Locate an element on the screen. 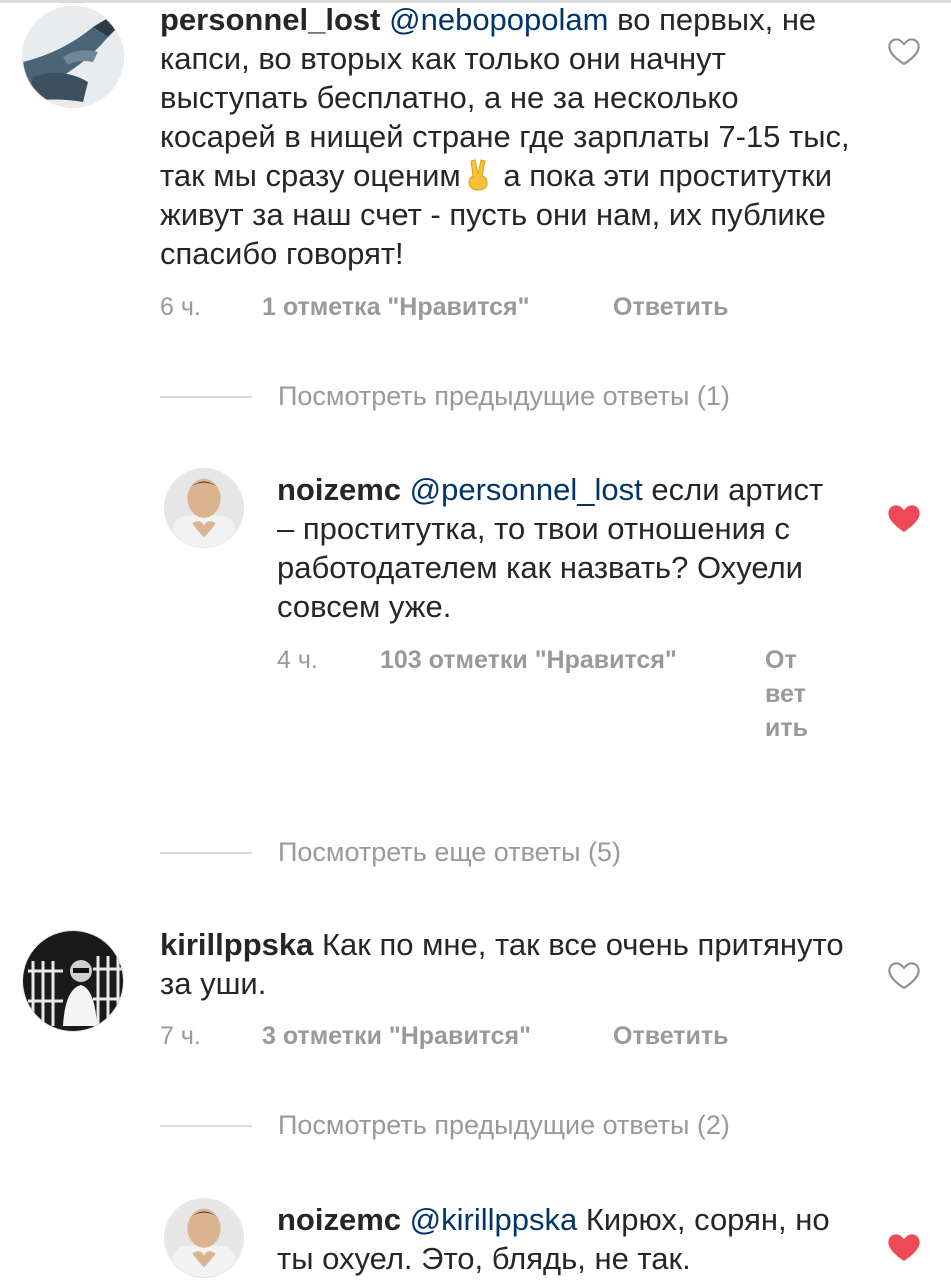 Image resolution: width=951 pixels, height=1280 pixels. comment-username: kirillppska is located at coordinates (236, 944).